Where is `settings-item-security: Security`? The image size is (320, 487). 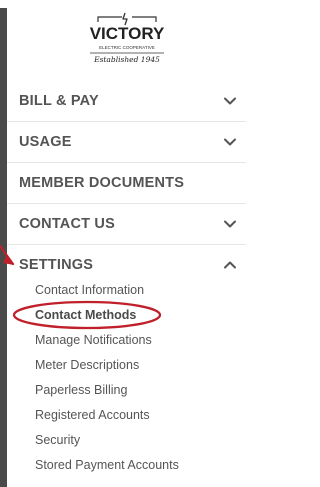
settings-item-security: Security is located at coordinates (57, 440).